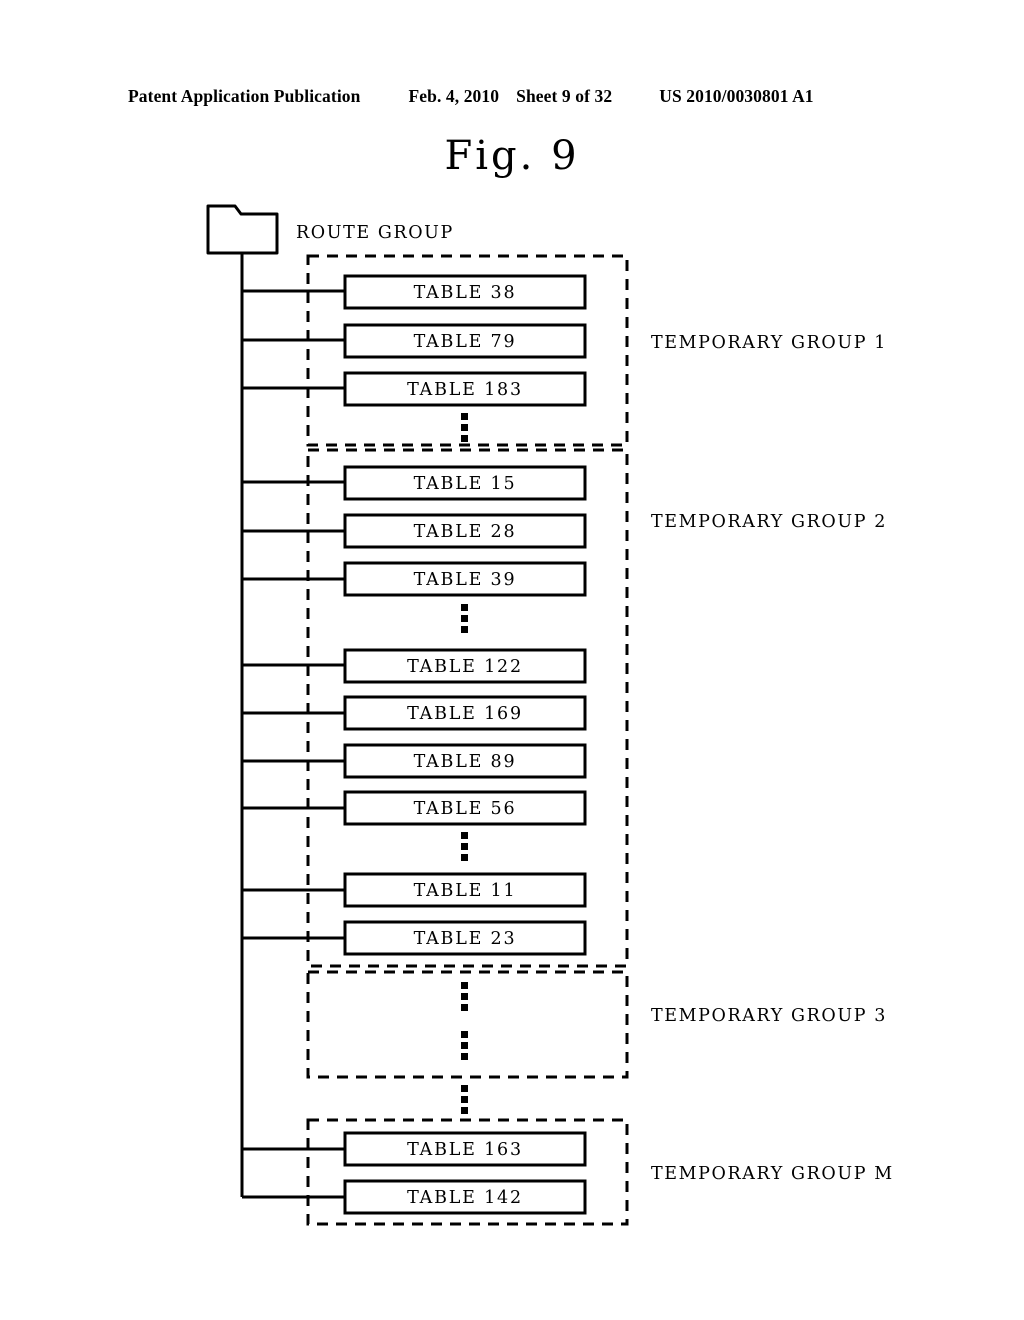 This screenshot has height=1320, width=1024. I want to click on table-box-label: TABLE 23, so click(465, 939).